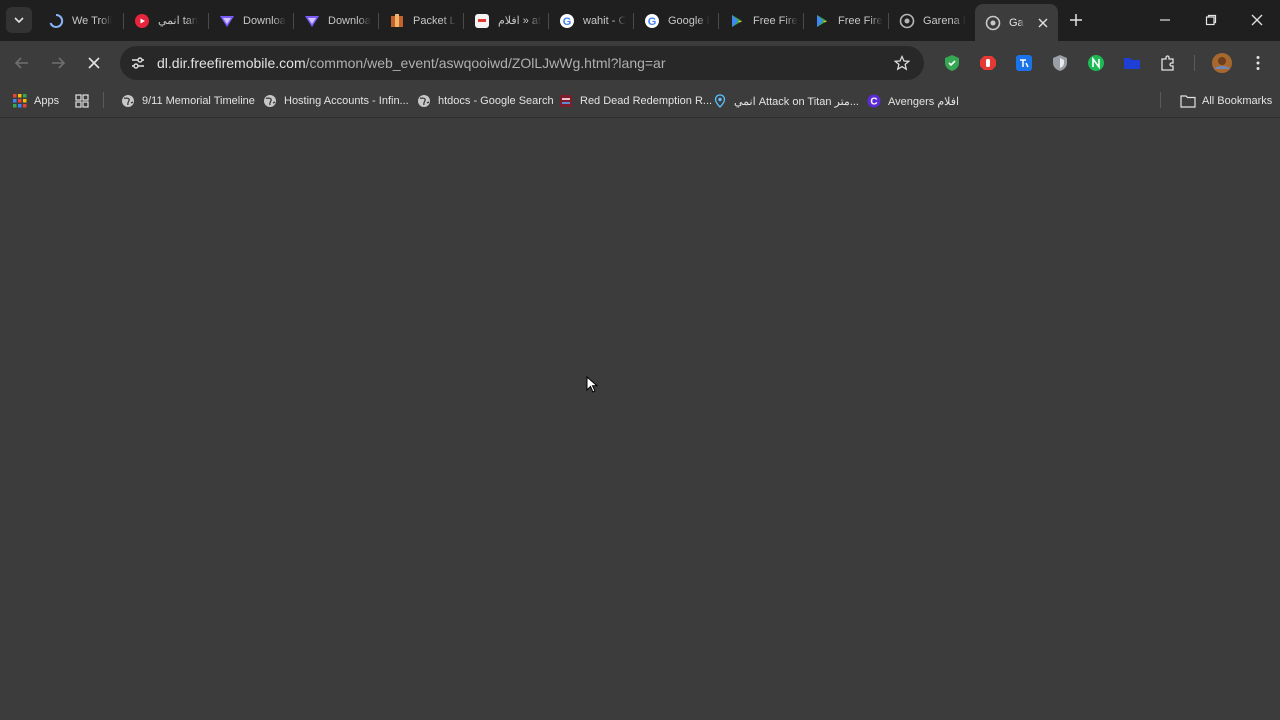  I want to click on tab-wahit: G wahit - C, so click(591, 20).